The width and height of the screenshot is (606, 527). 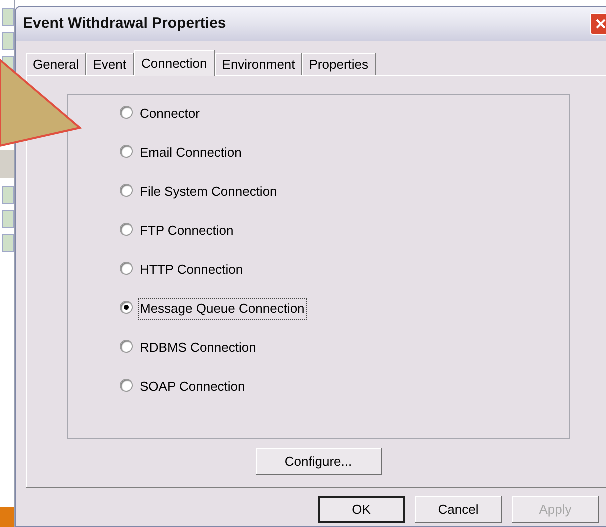 What do you see at coordinates (110, 64) in the screenshot?
I see `tab: Event` at bounding box center [110, 64].